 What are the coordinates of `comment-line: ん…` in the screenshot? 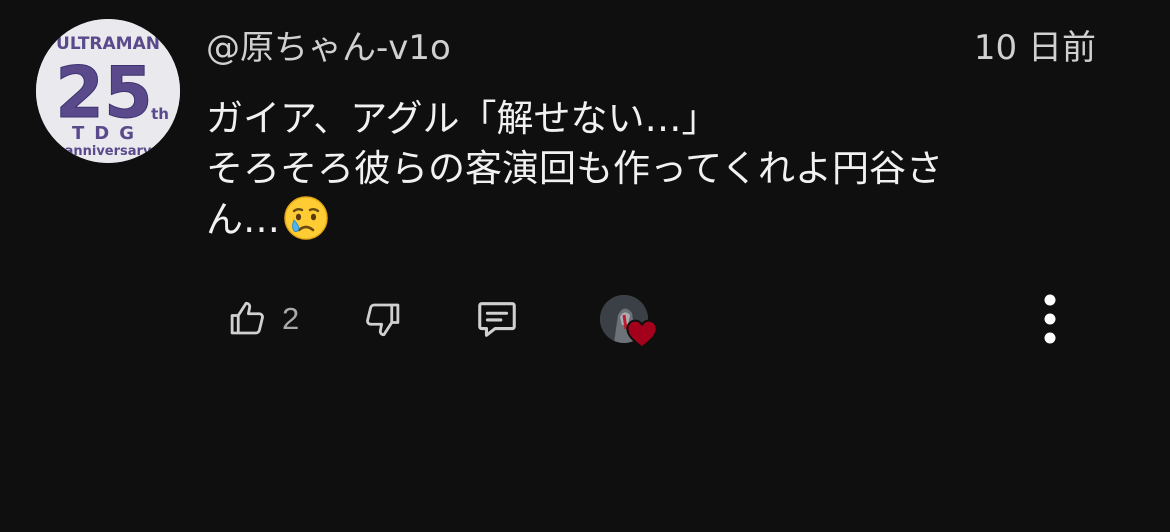 It's located at (631, 224).